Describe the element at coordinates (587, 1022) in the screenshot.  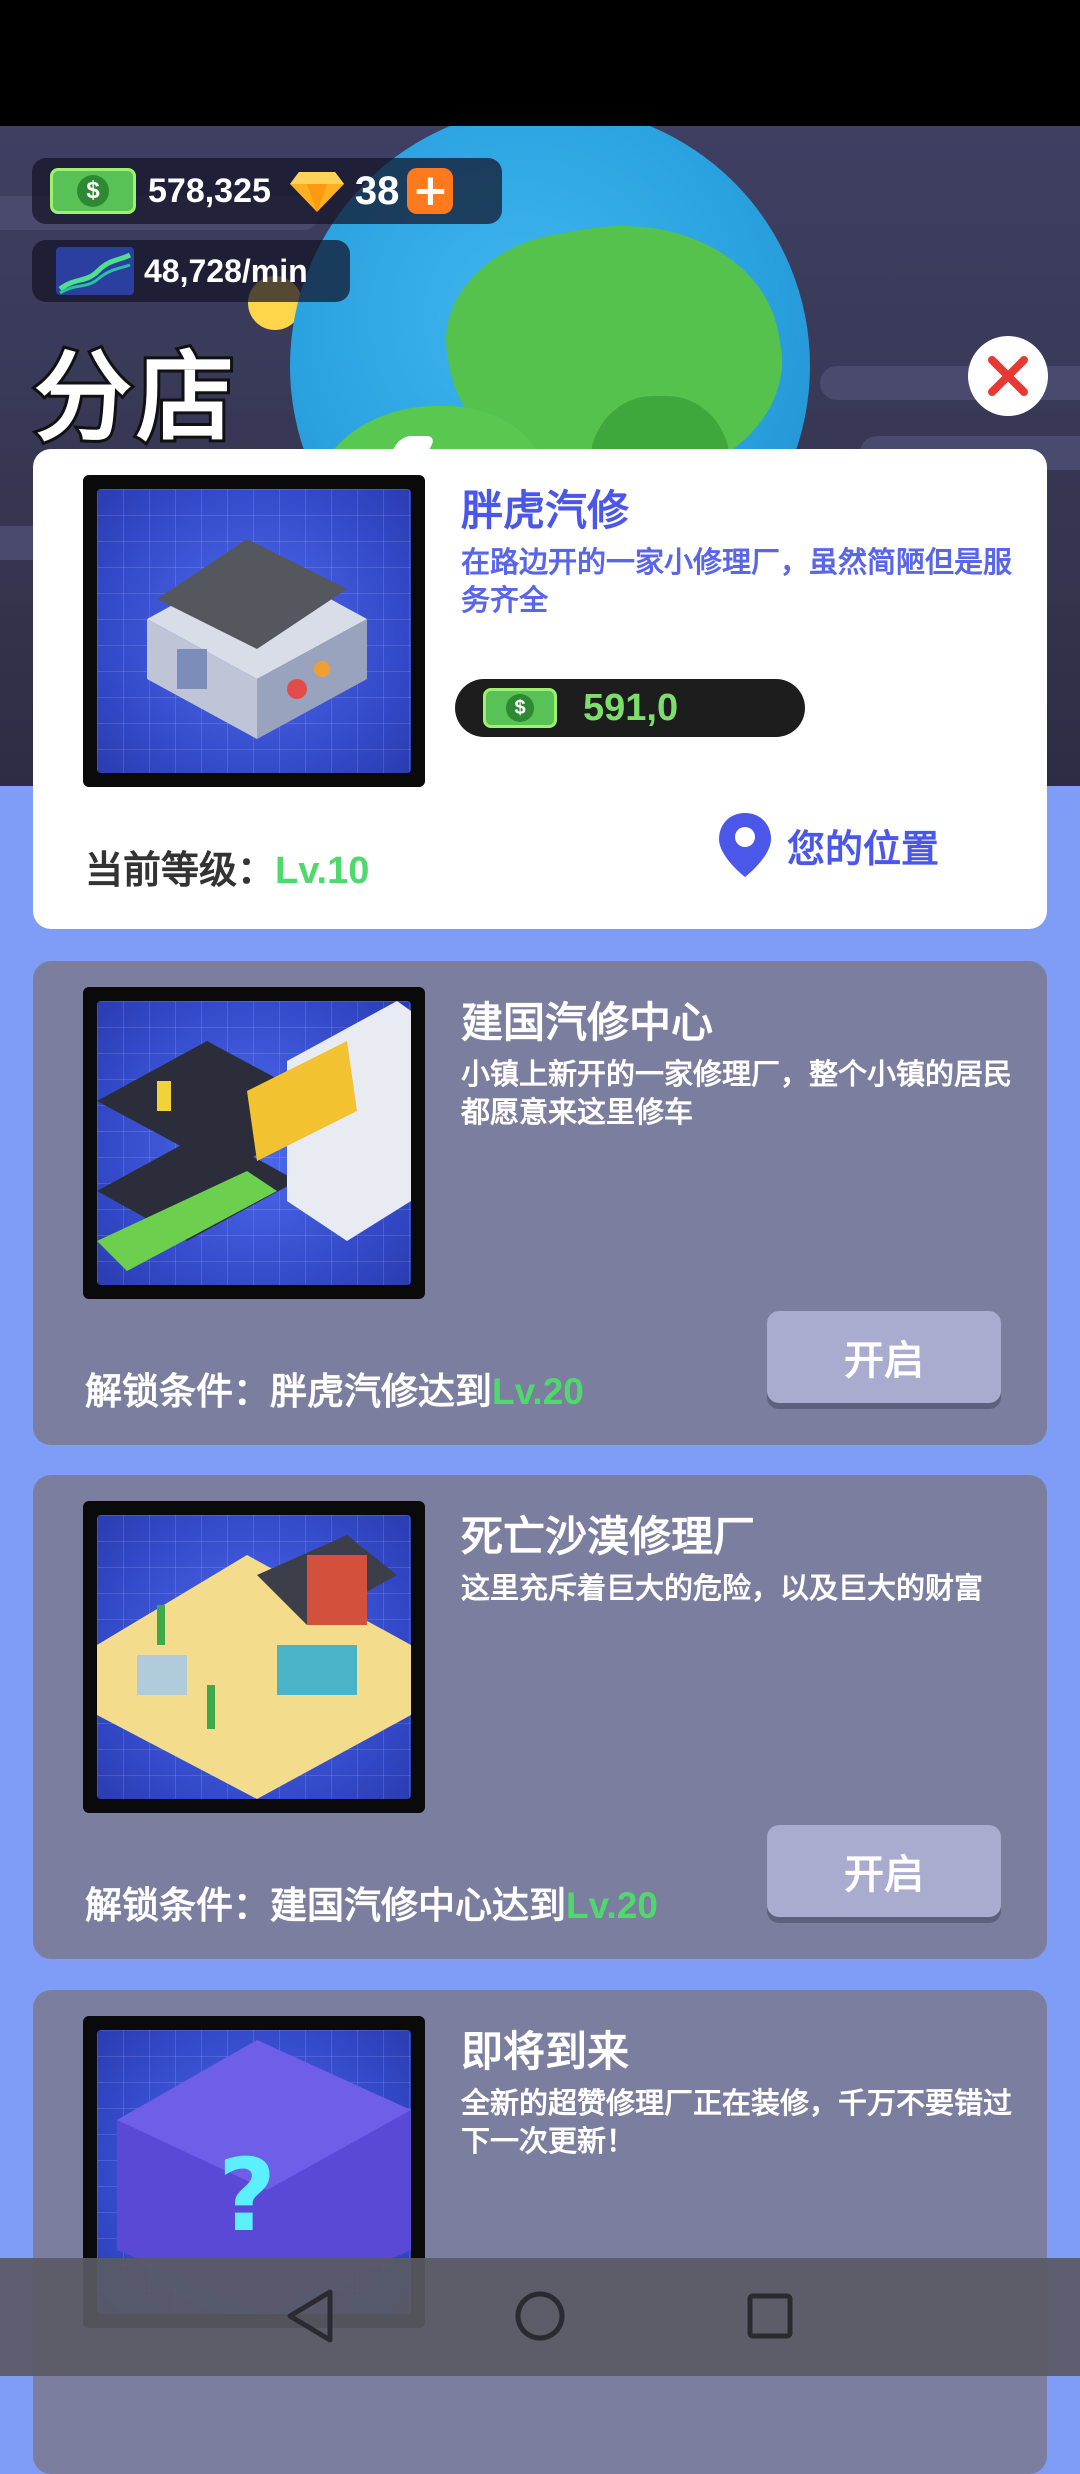
I see `shop-name: 建国汽修中心` at that location.